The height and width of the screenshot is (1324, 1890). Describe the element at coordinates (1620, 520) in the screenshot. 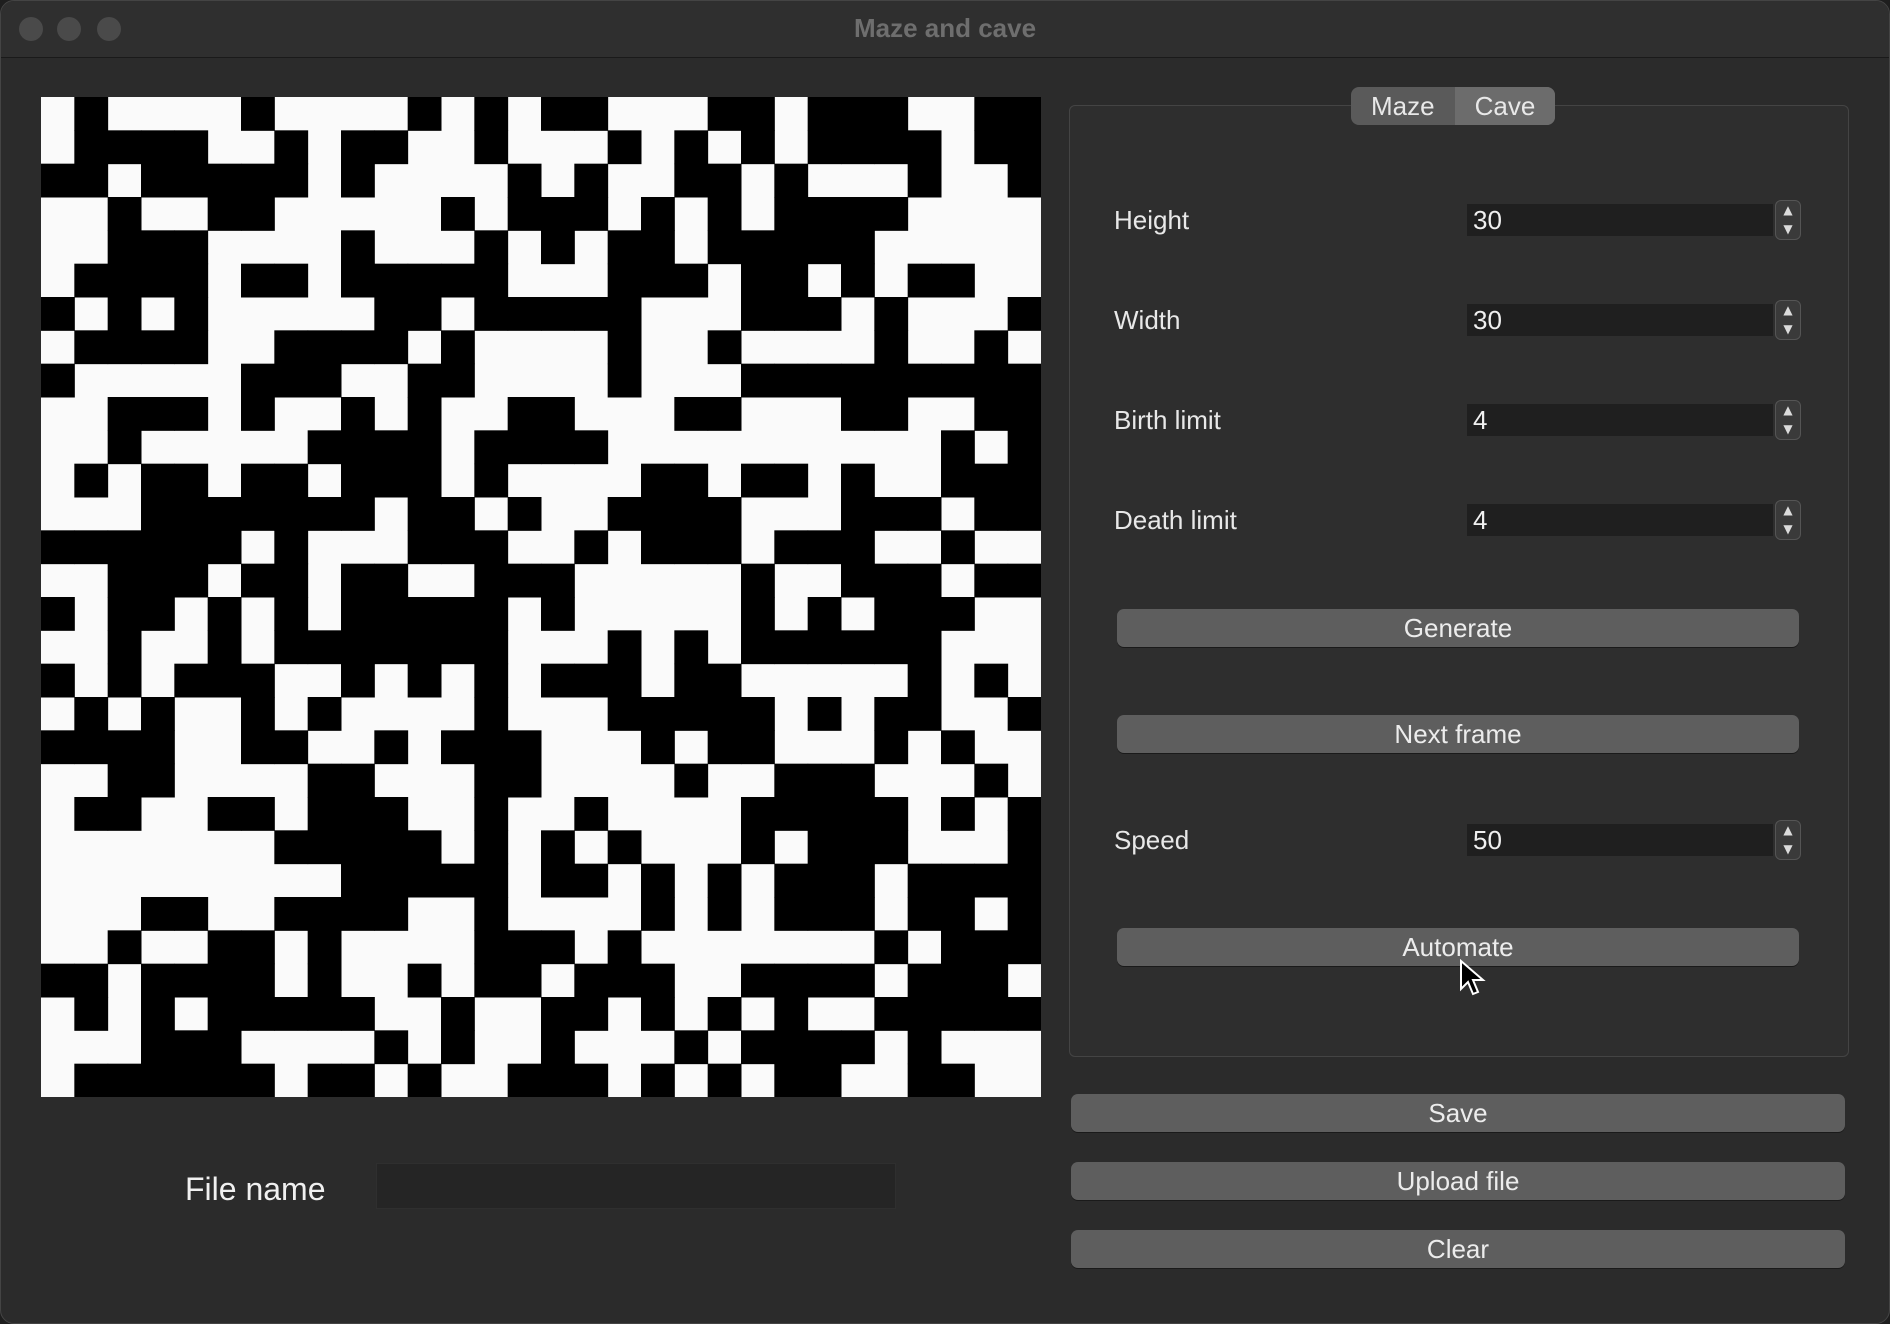

I see `death-limit-input: 4` at that location.